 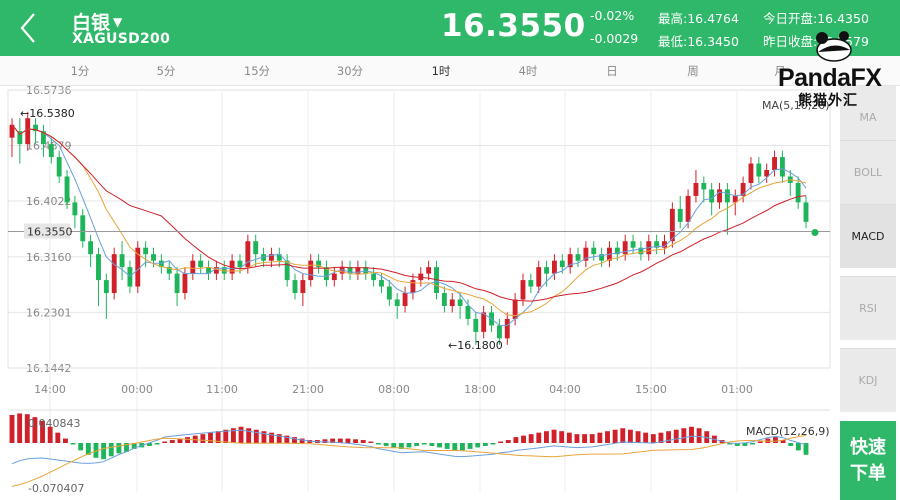 I want to click on macd-legend: MACD(12,26,9), so click(x=788, y=431).